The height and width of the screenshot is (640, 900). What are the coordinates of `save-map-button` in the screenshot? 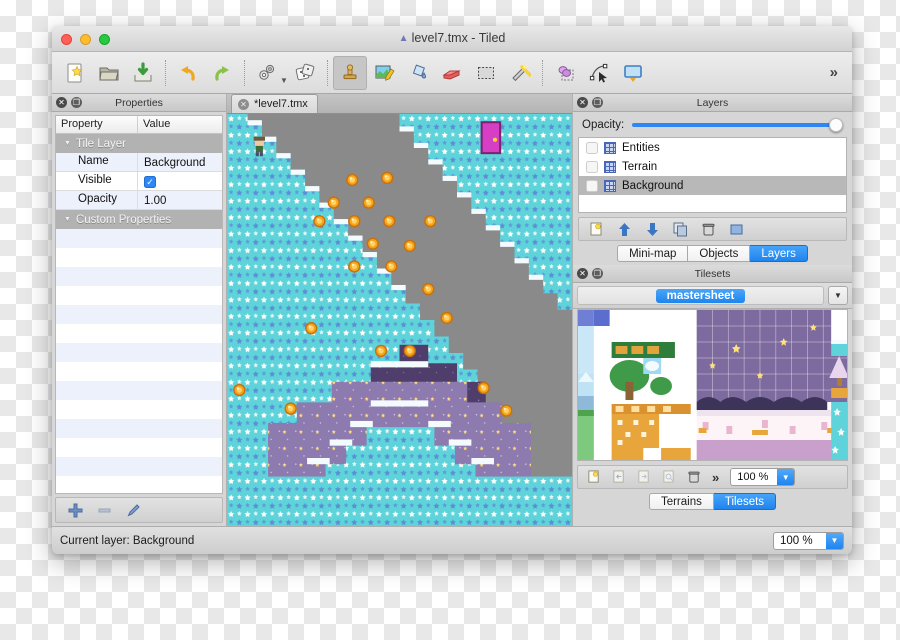 It's located at (143, 73).